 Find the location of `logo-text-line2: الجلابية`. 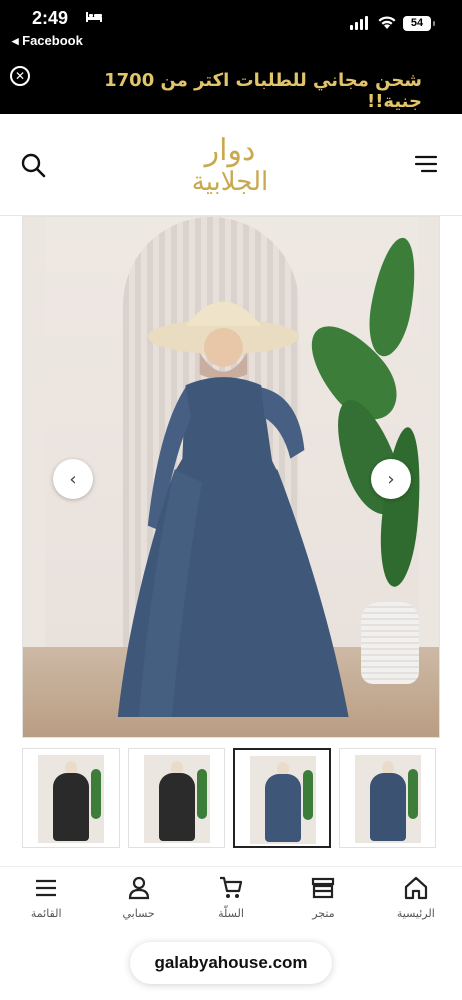

logo-text-line2: الجلابية is located at coordinates (230, 182).